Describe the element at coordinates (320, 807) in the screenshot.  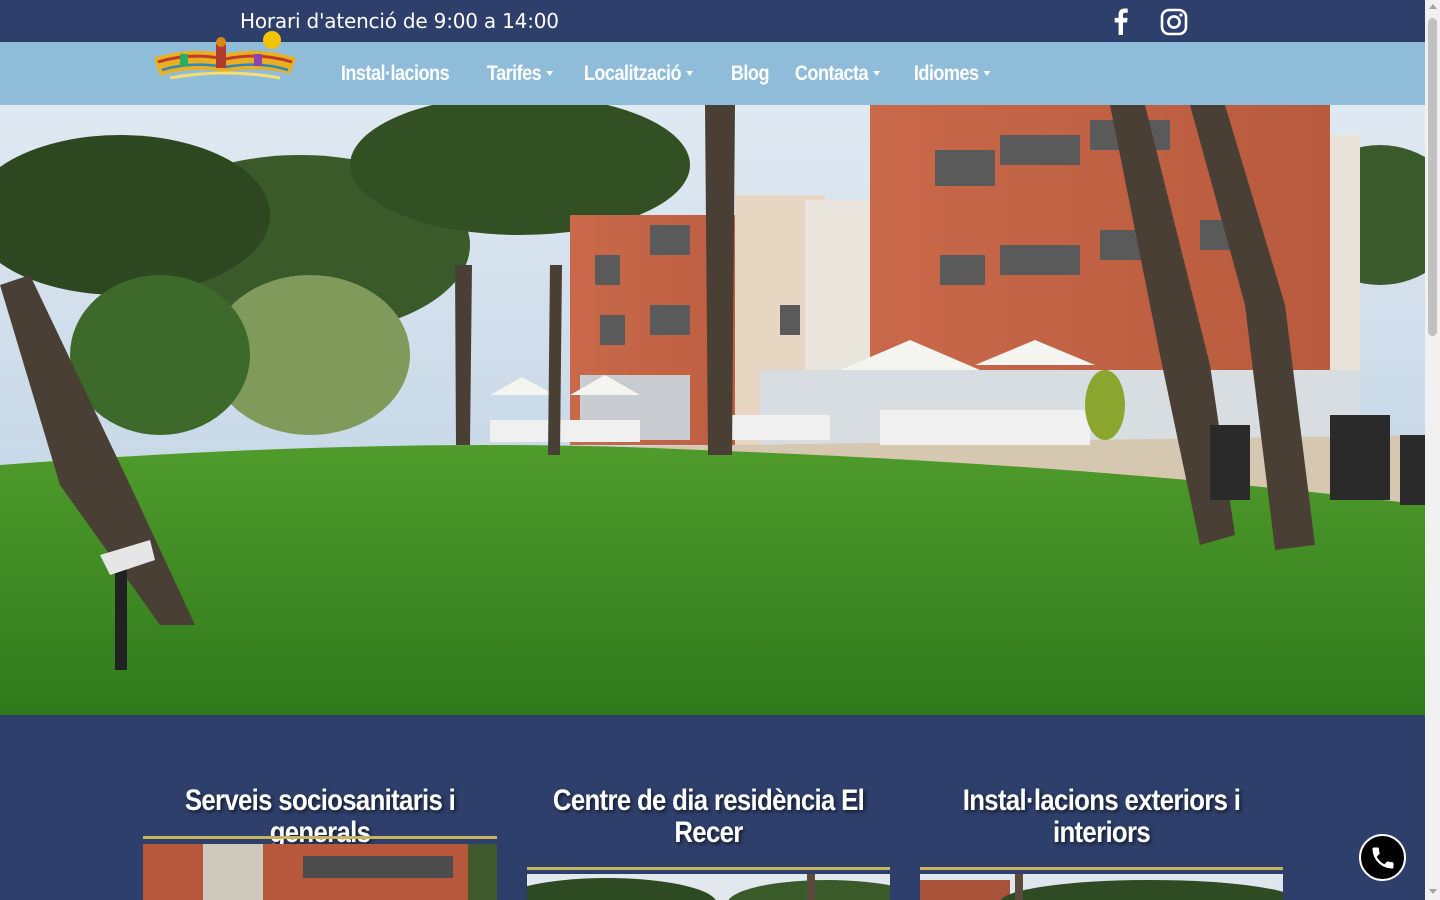
I see `card-services: Serveis sociosanitaris i generals` at that location.